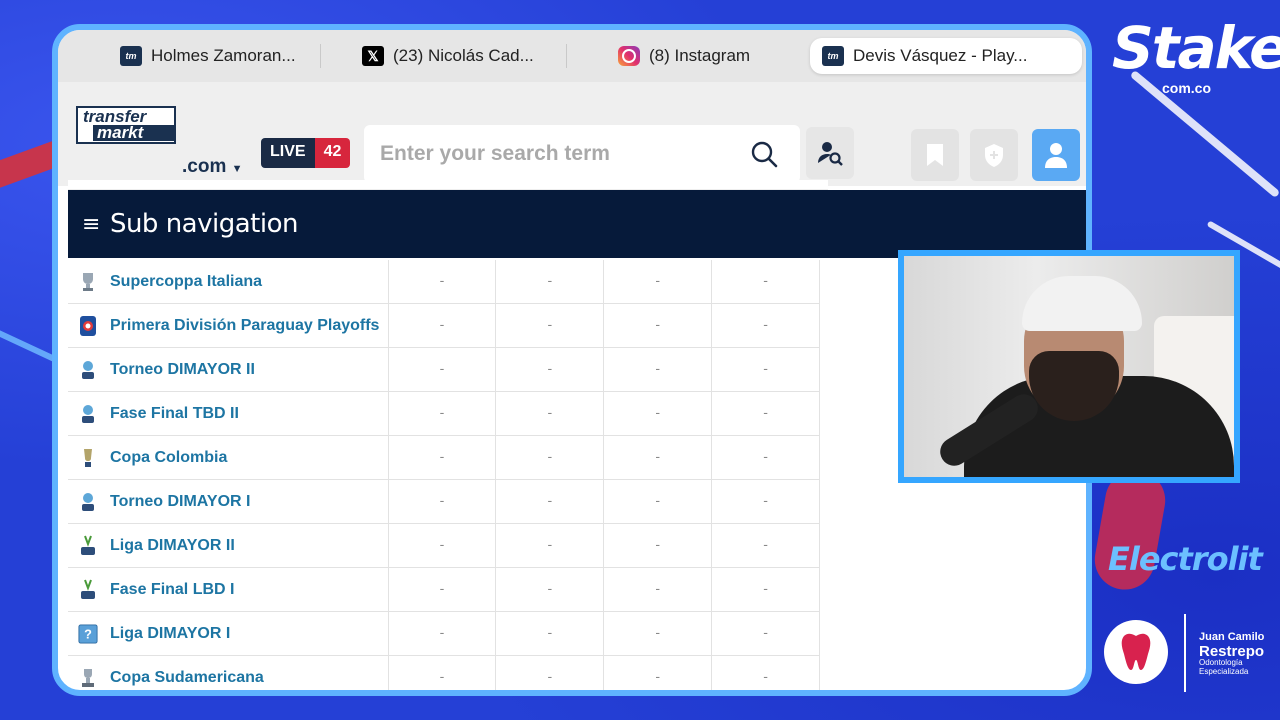  Describe the element at coordinates (288, 153) in the screenshot. I see `live-label: LIVE` at that location.